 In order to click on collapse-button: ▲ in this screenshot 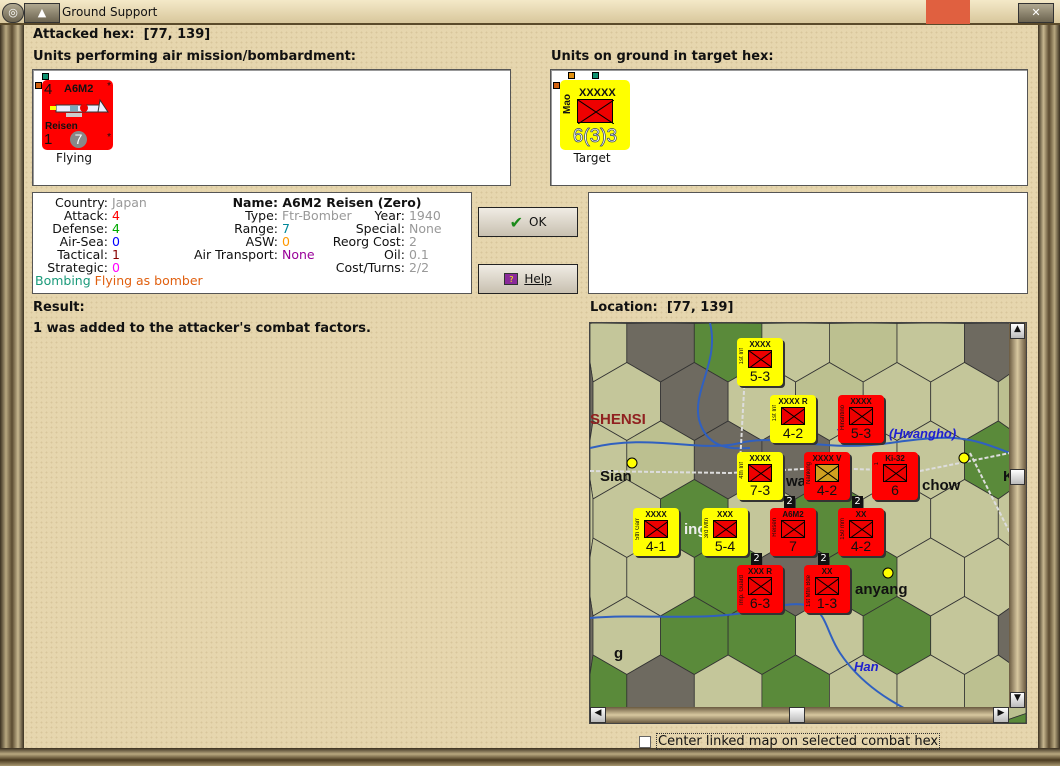, I will do `click(42, 13)`.